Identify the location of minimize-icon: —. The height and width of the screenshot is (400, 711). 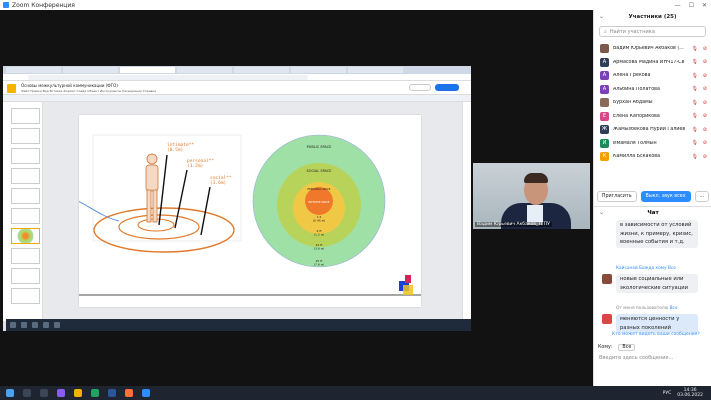
(678, 5).